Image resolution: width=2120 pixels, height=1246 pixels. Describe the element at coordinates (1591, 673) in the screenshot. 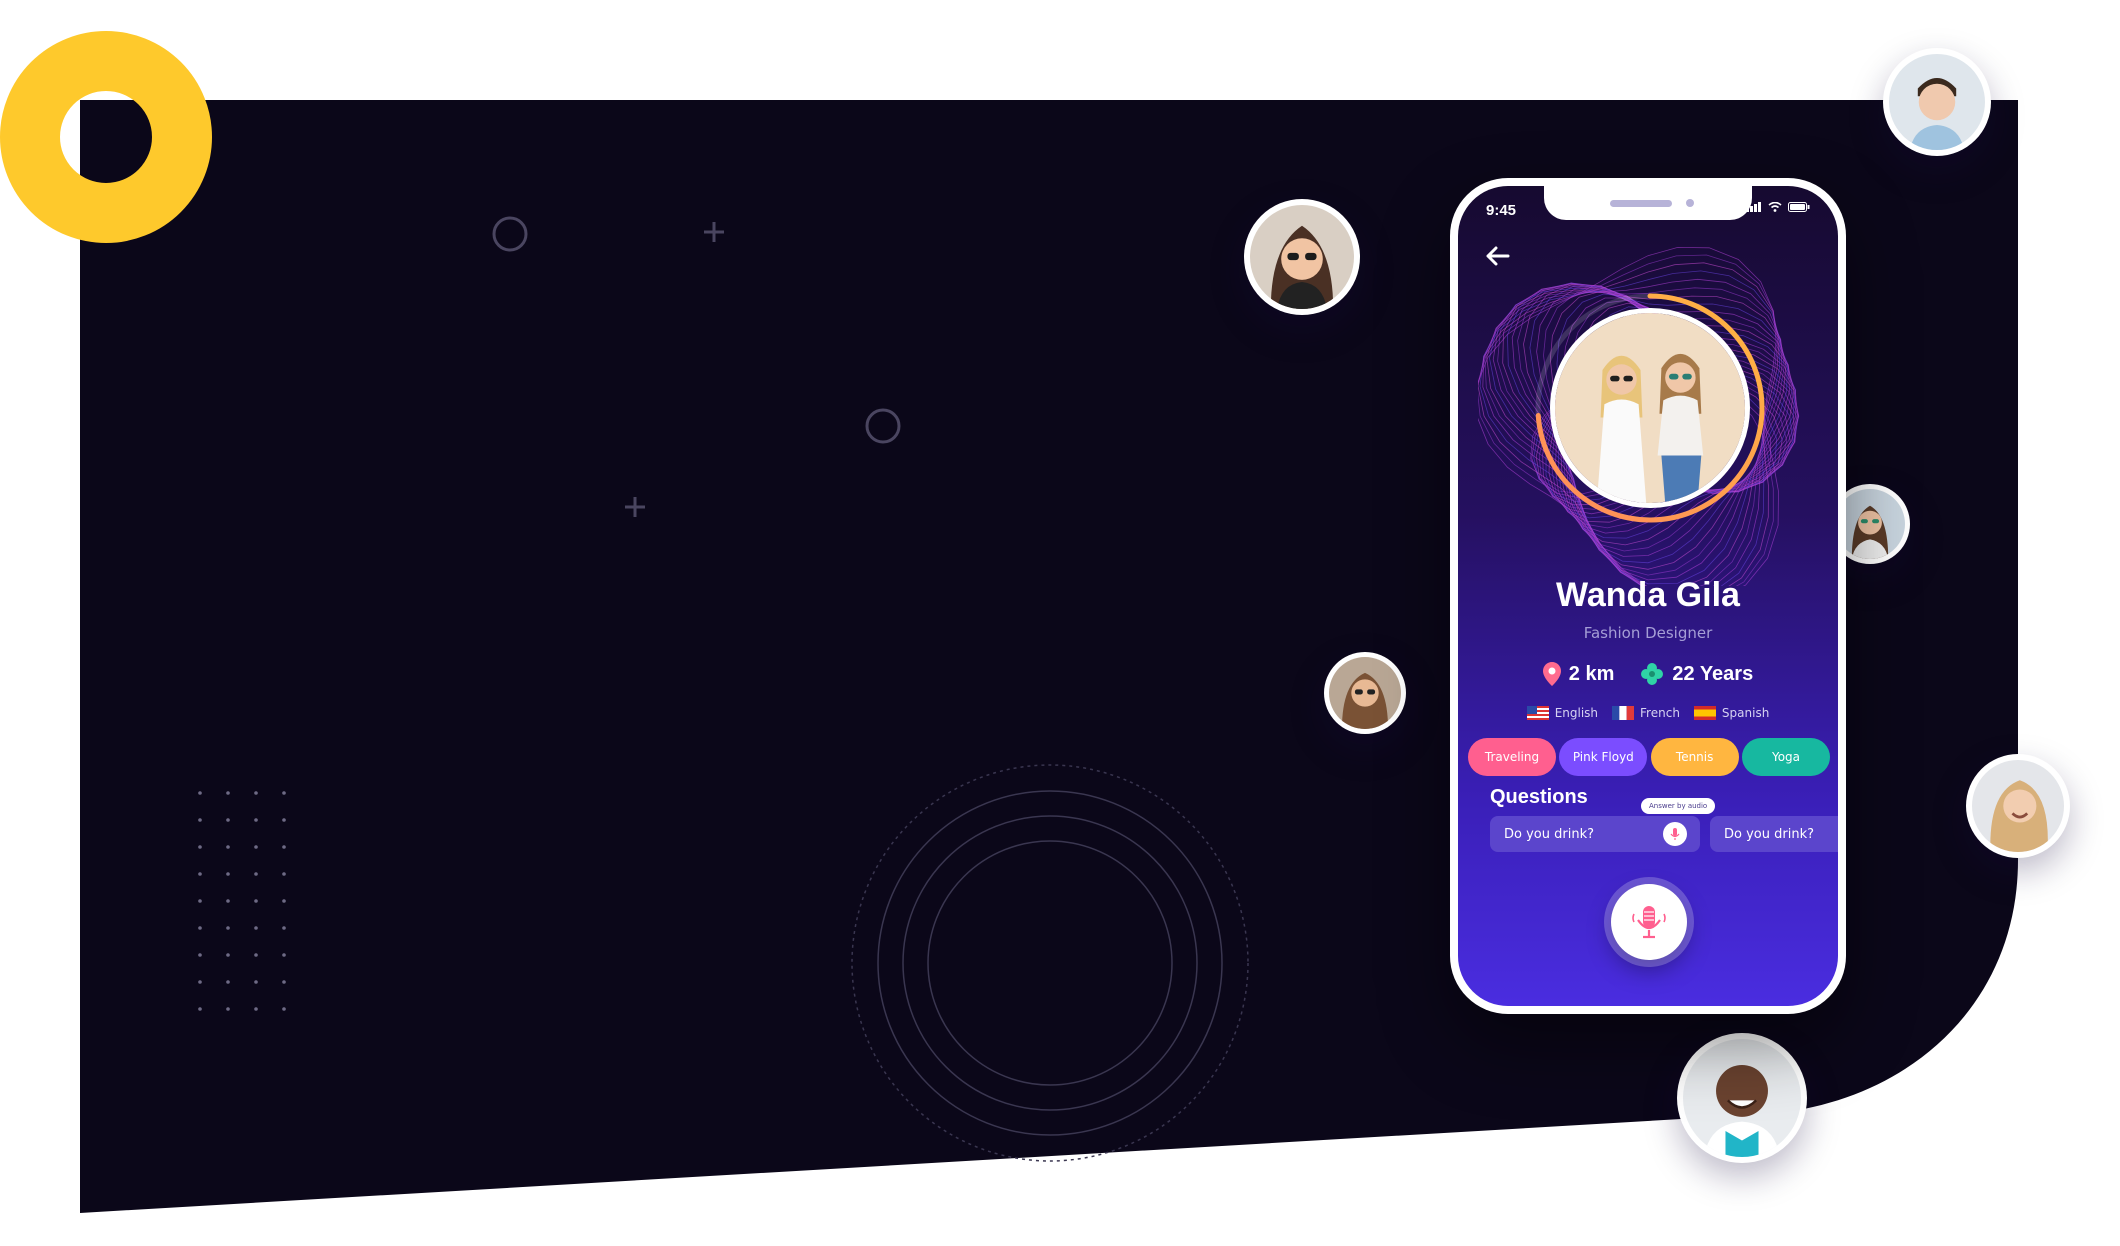

I see `distance-value: 2 km` at that location.